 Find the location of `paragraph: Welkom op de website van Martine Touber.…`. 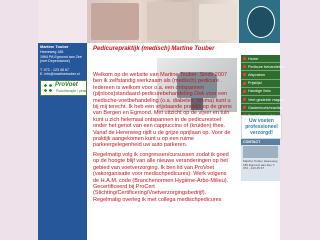

paragraph: Welkom op de website van Martine Touber.… is located at coordinates (162, 110).